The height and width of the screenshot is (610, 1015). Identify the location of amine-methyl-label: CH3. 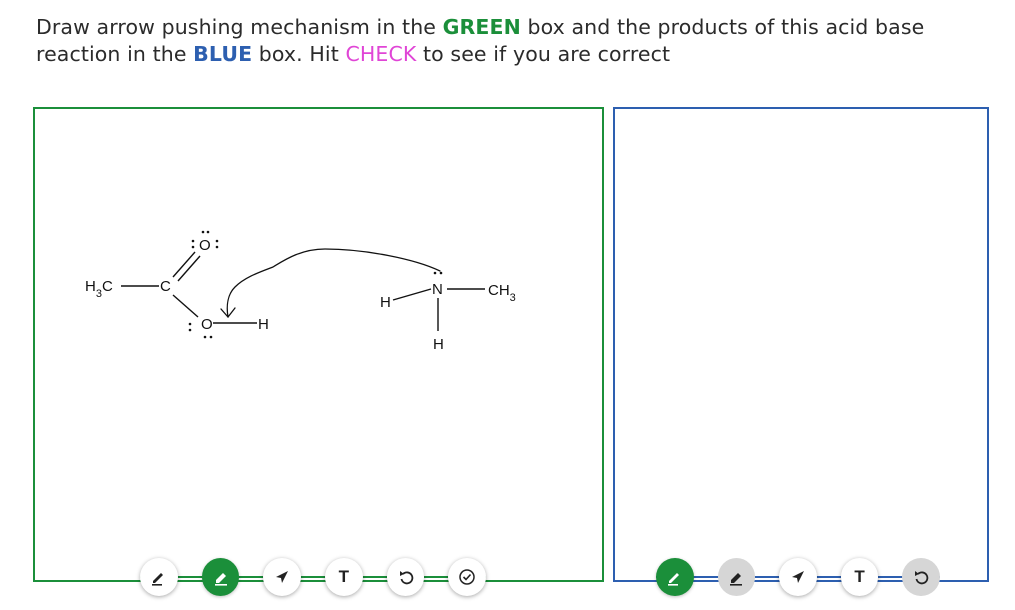
(502, 293).